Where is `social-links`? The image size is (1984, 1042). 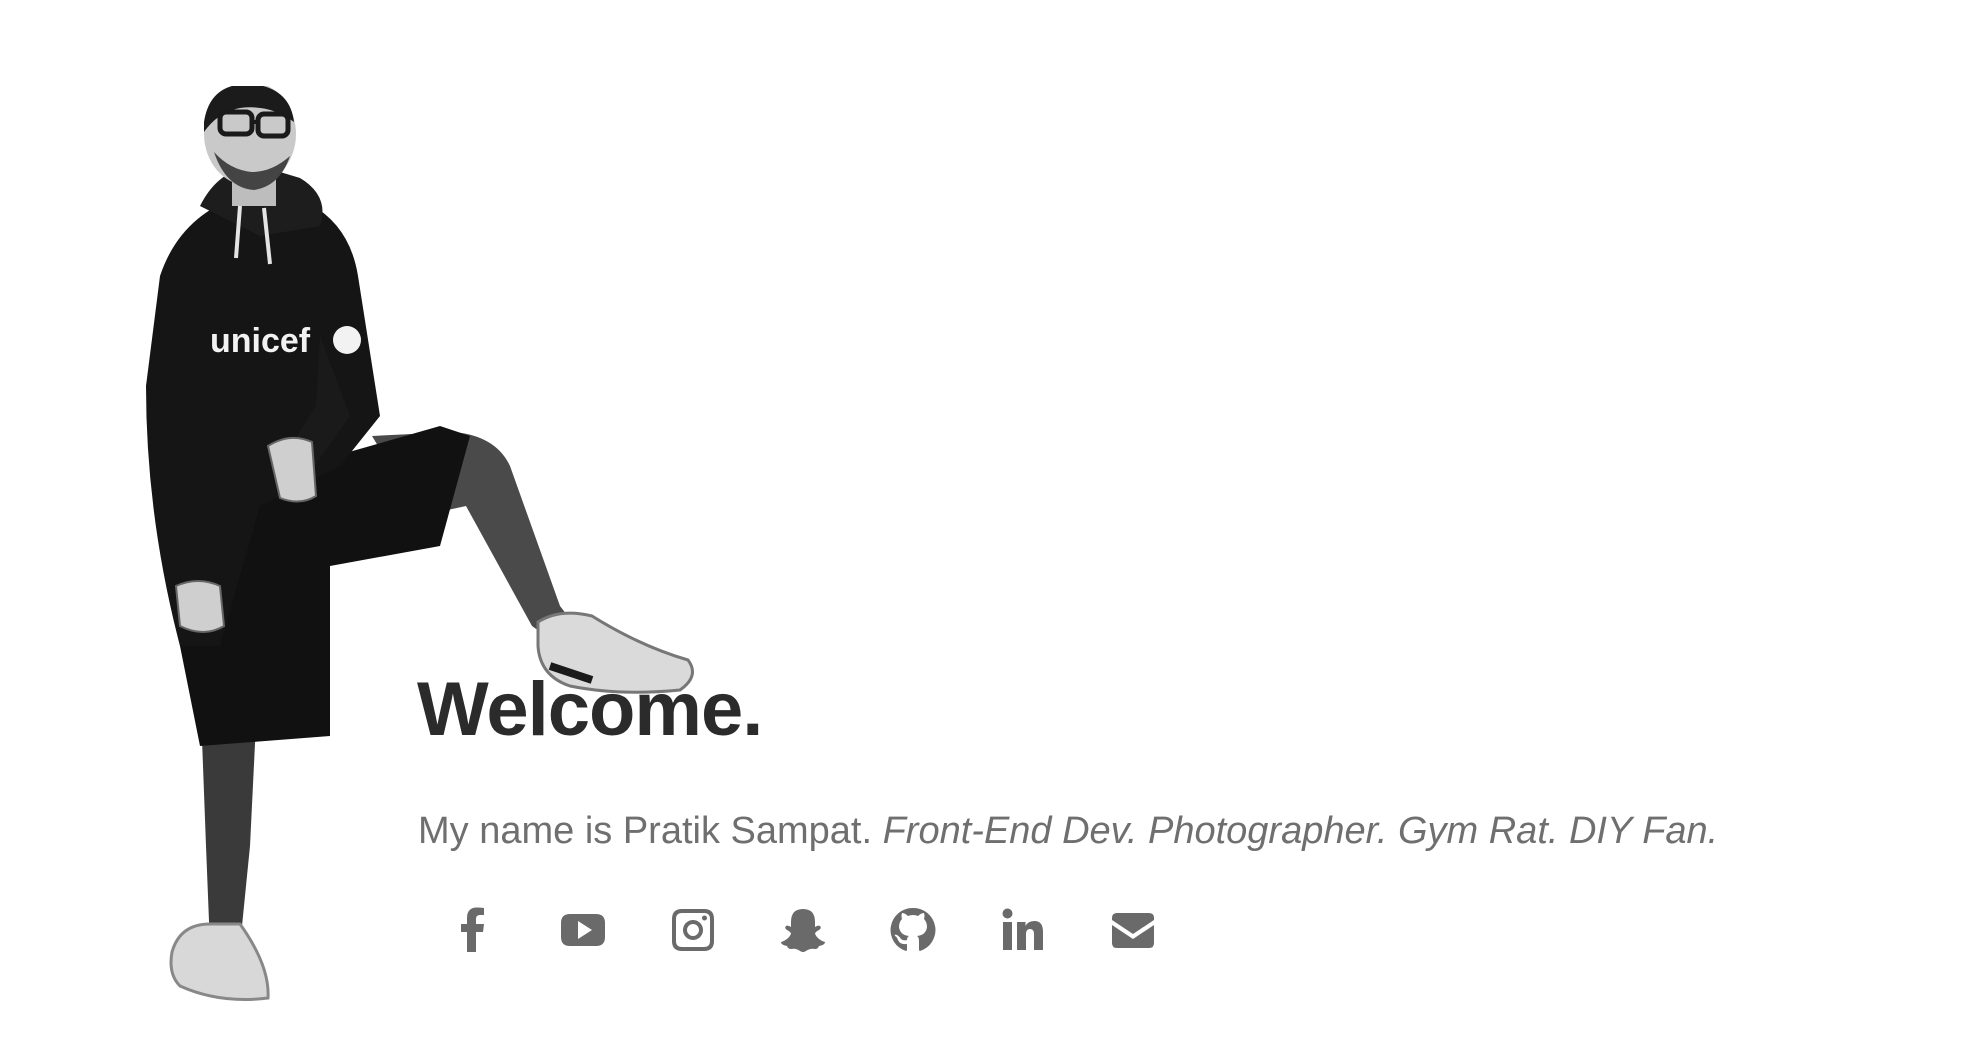
social-links is located at coordinates (803, 930).